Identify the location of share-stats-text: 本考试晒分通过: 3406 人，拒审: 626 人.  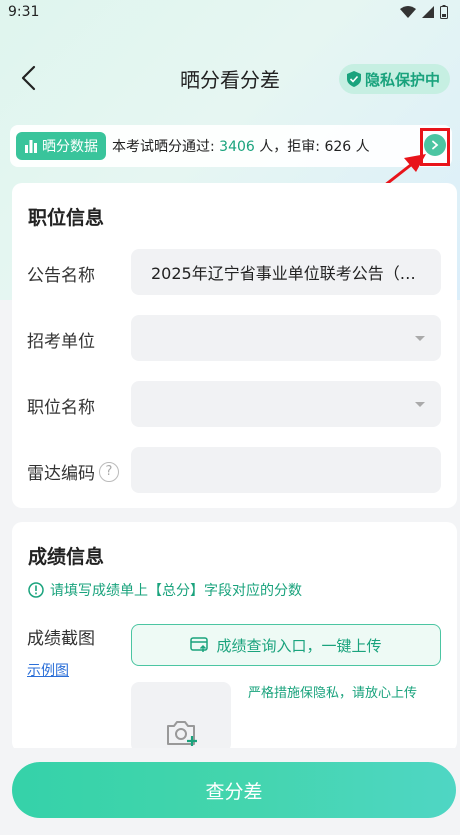
(241, 146).